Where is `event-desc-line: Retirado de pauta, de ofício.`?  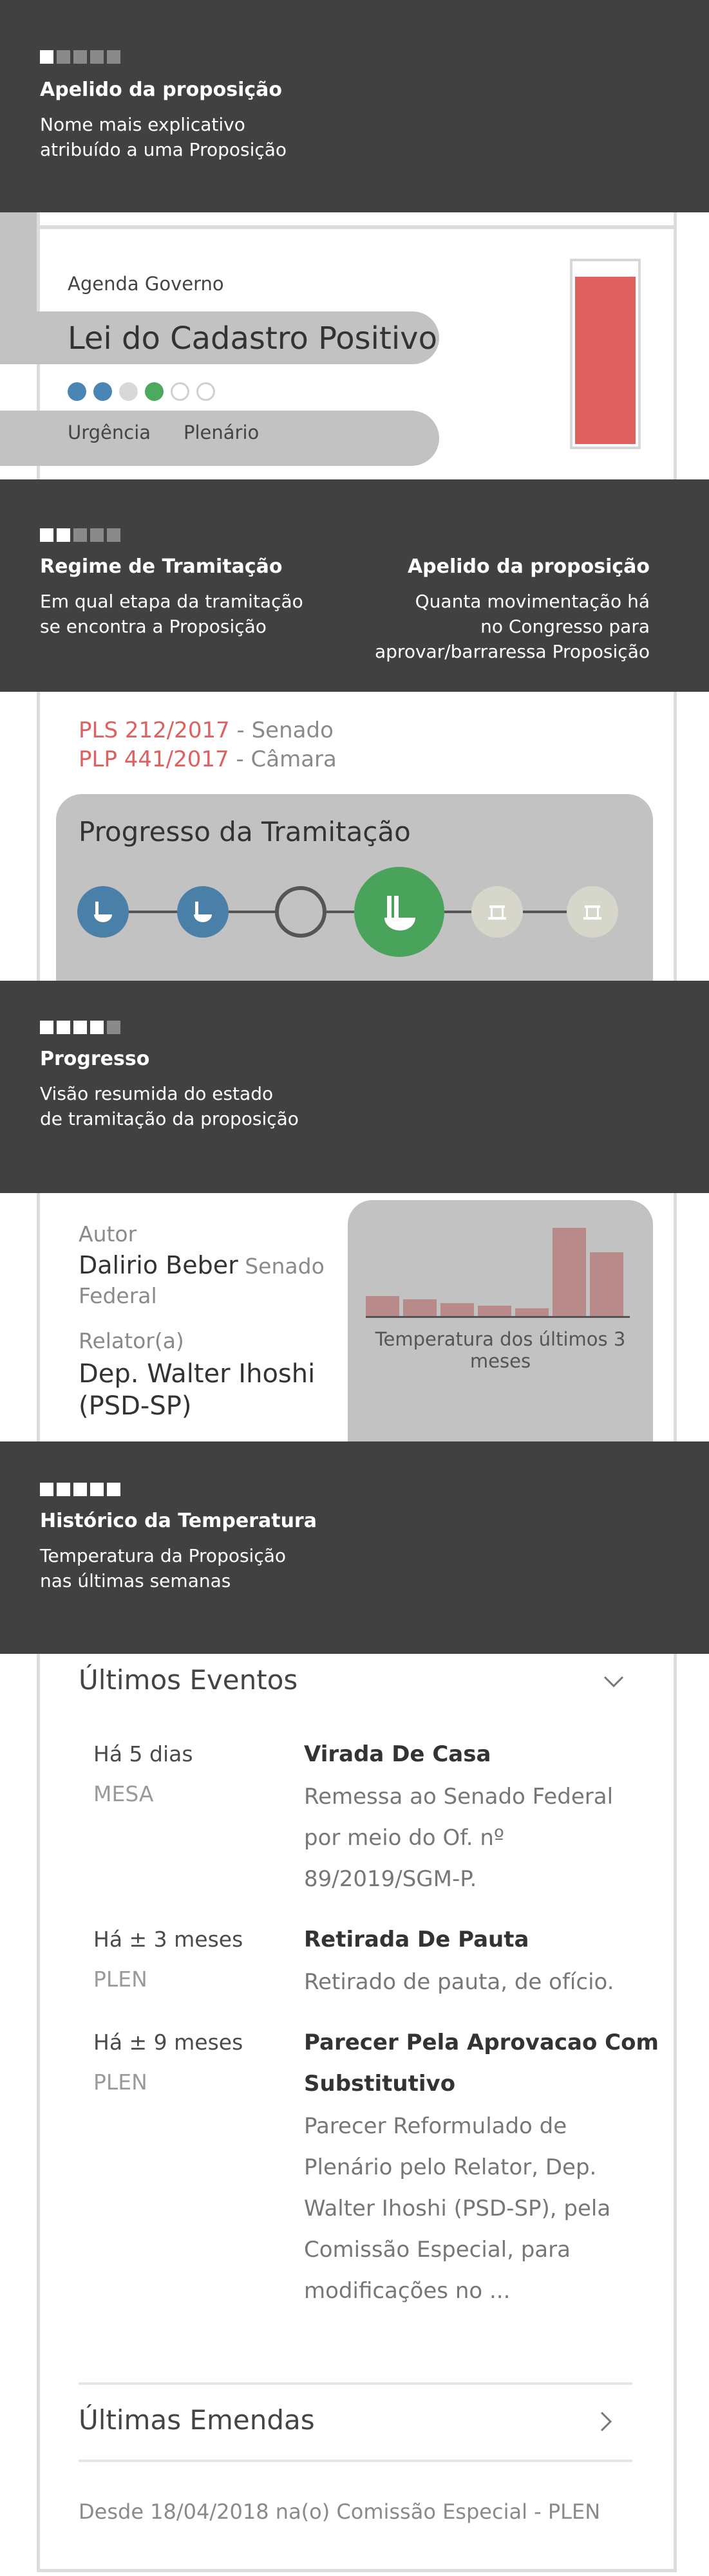
event-desc-line: Retirado de pauta, de ofício. is located at coordinates (459, 1982).